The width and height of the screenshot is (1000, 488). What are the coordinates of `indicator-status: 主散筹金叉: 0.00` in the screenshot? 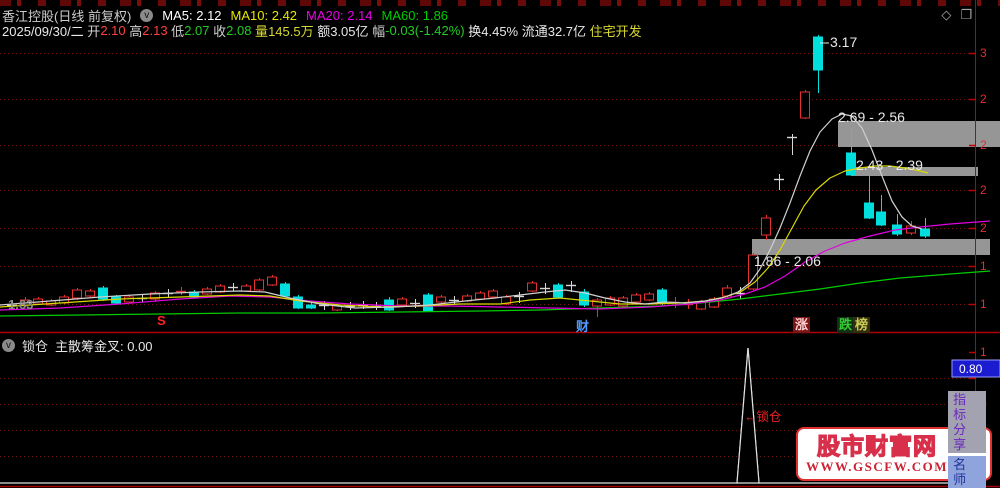 It's located at (104, 346).